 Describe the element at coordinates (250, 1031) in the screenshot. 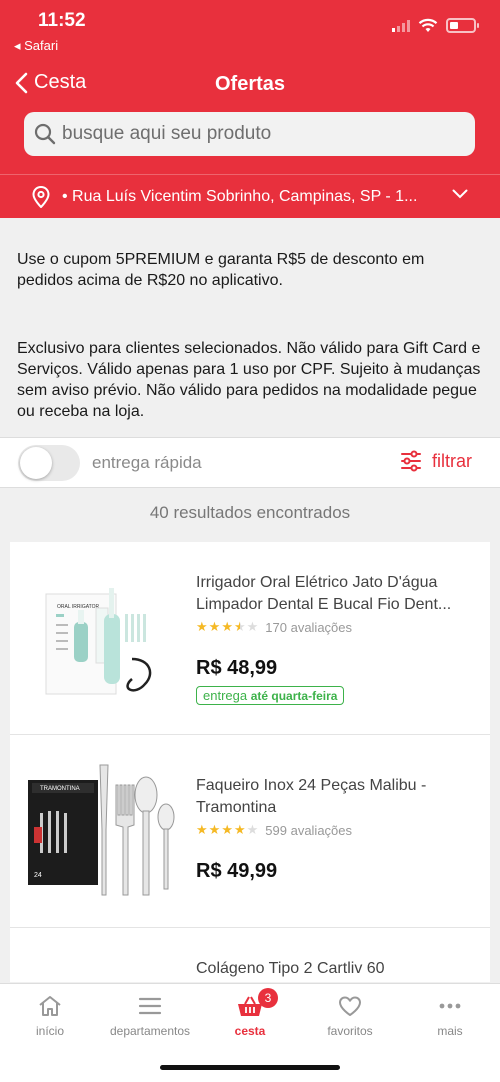

I see `tab-label: cesta` at that location.